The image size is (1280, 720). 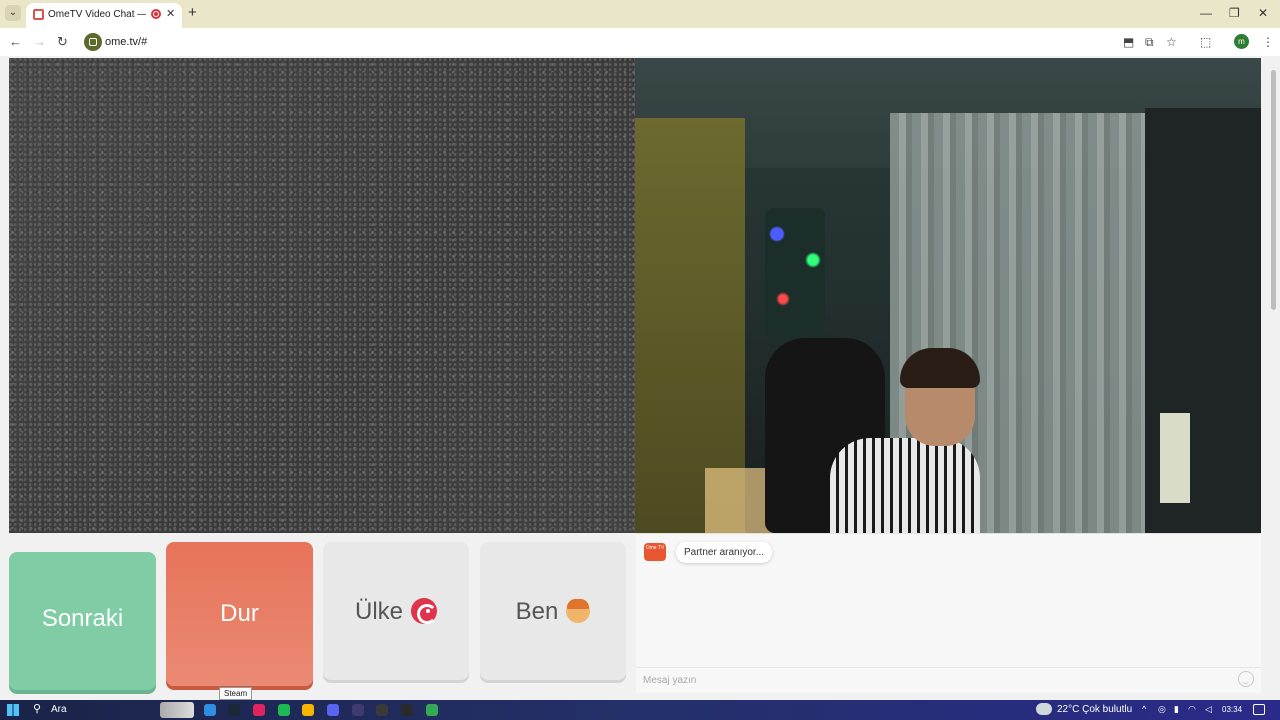 What do you see at coordinates (192, 12) in the screenshot?
I see `new-tab-button: +` at bounding box center [192, 12].